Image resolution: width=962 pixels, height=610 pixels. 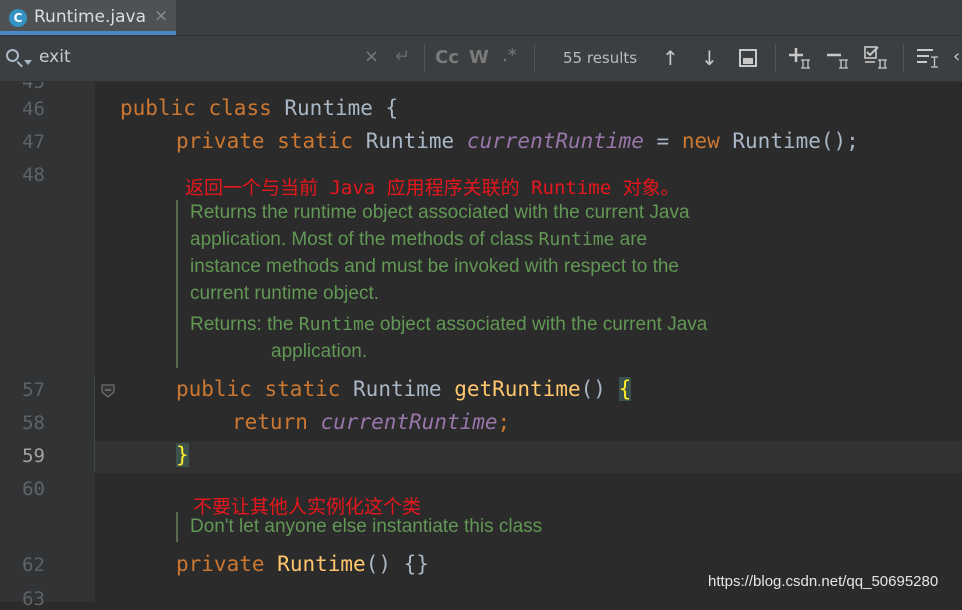 I want to click on watermark: https://blog.csdn.net/qq_50695280, so click(x=823, y=581).